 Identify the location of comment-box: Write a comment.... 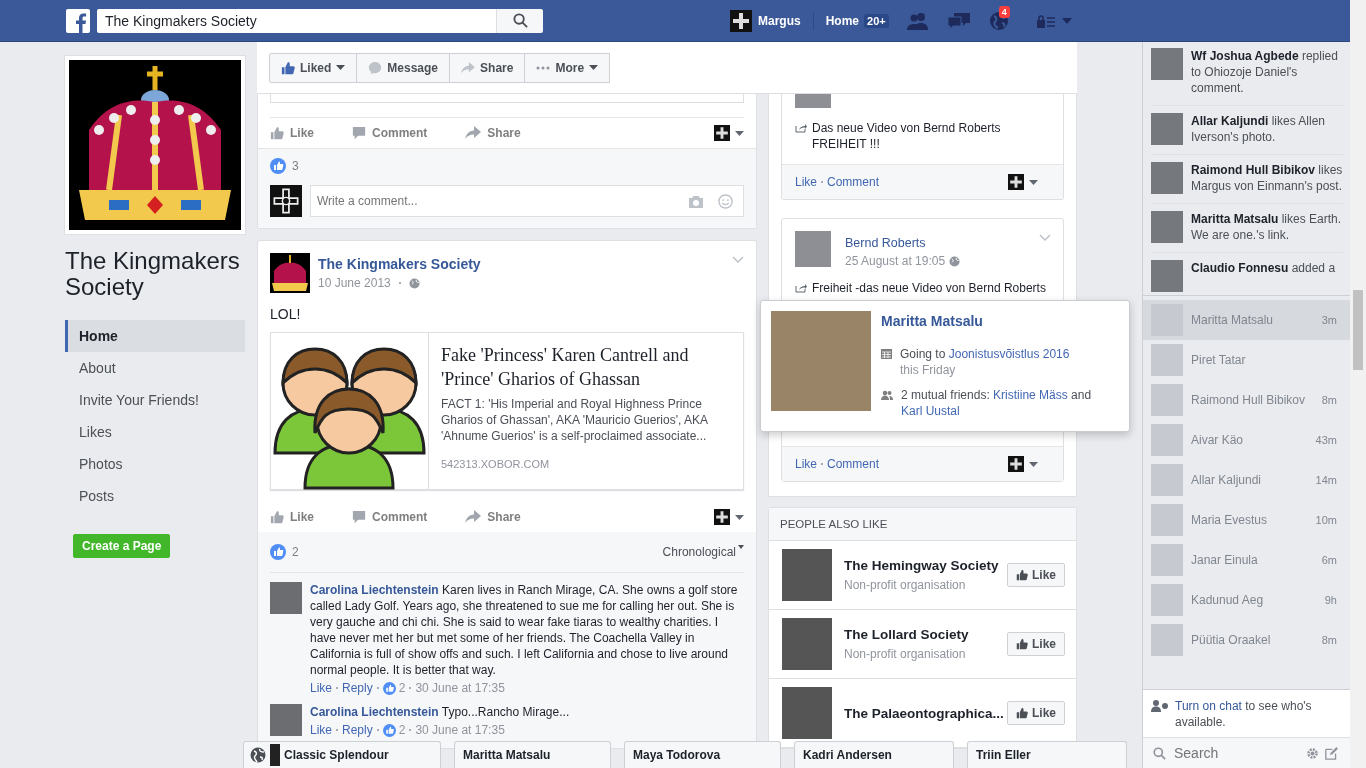
(527, 201).